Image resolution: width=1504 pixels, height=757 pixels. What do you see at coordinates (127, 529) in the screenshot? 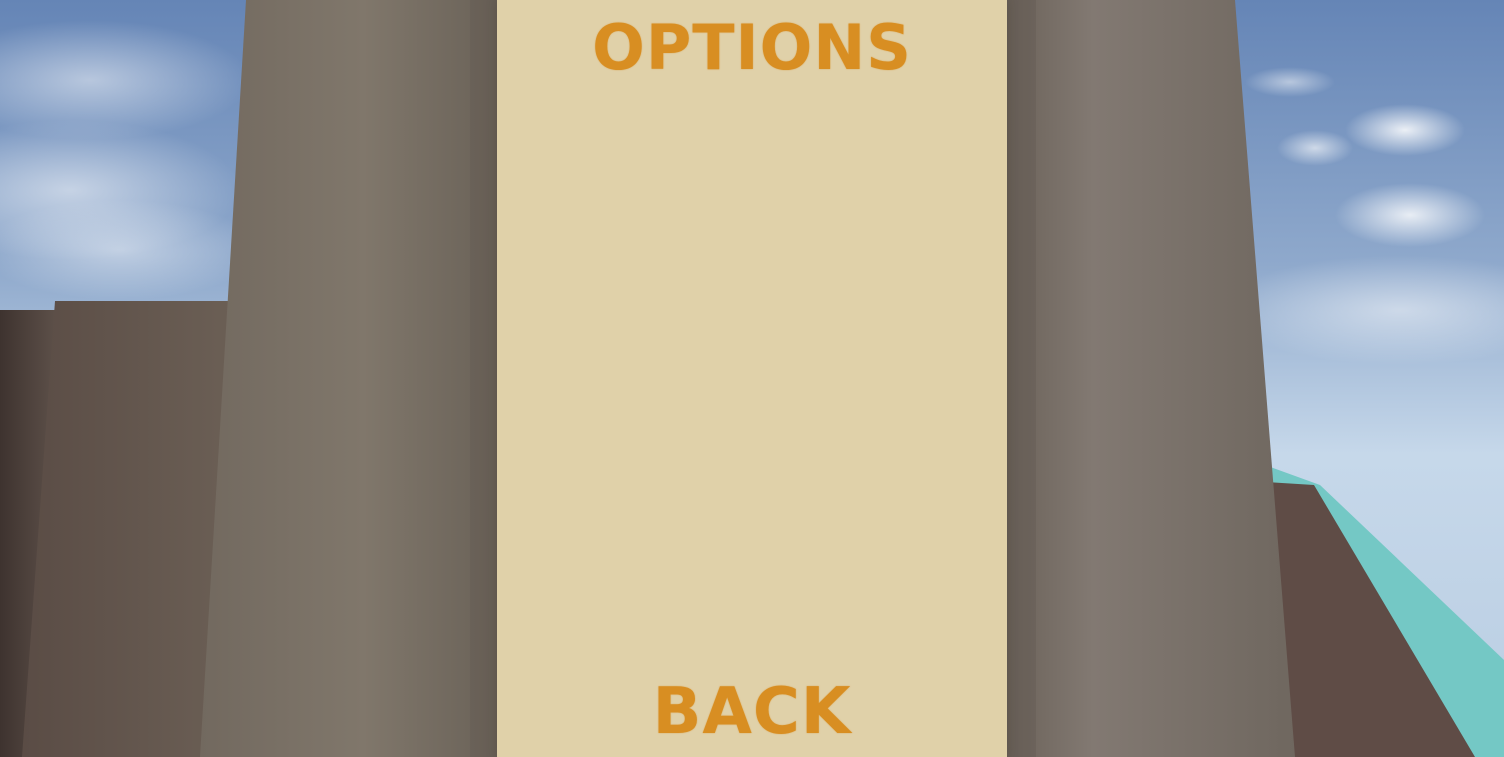
I see `rock-left` at bounding box center [127, 529].